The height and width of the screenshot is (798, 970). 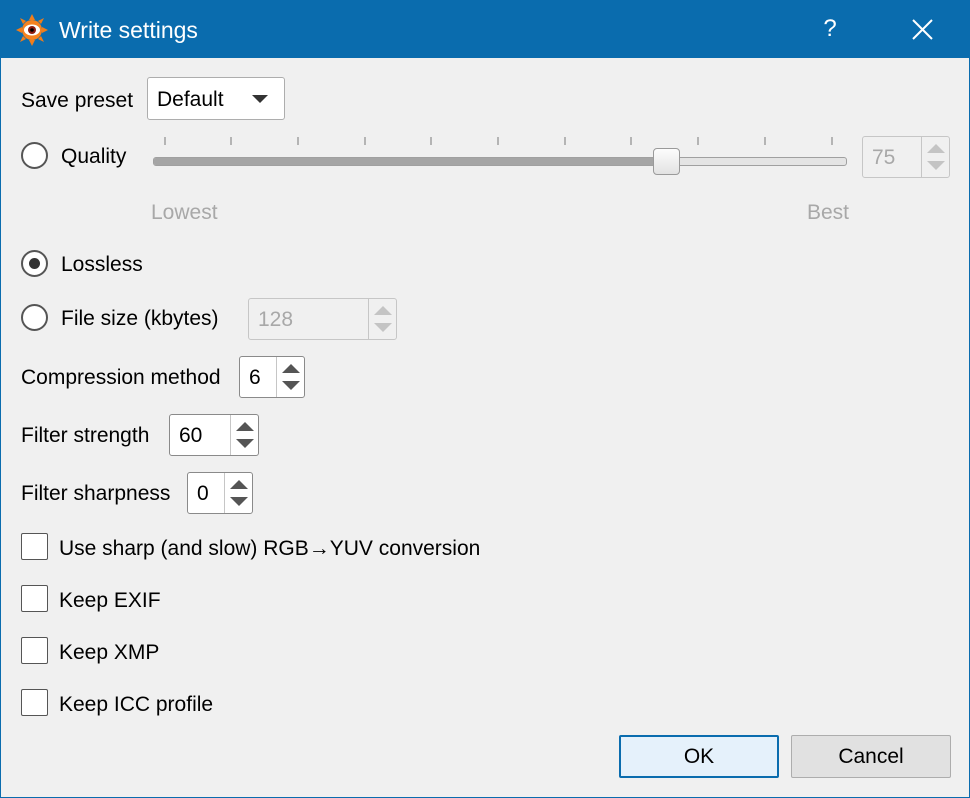 I want to click on file-size-radio, so click(x=34, y=317).